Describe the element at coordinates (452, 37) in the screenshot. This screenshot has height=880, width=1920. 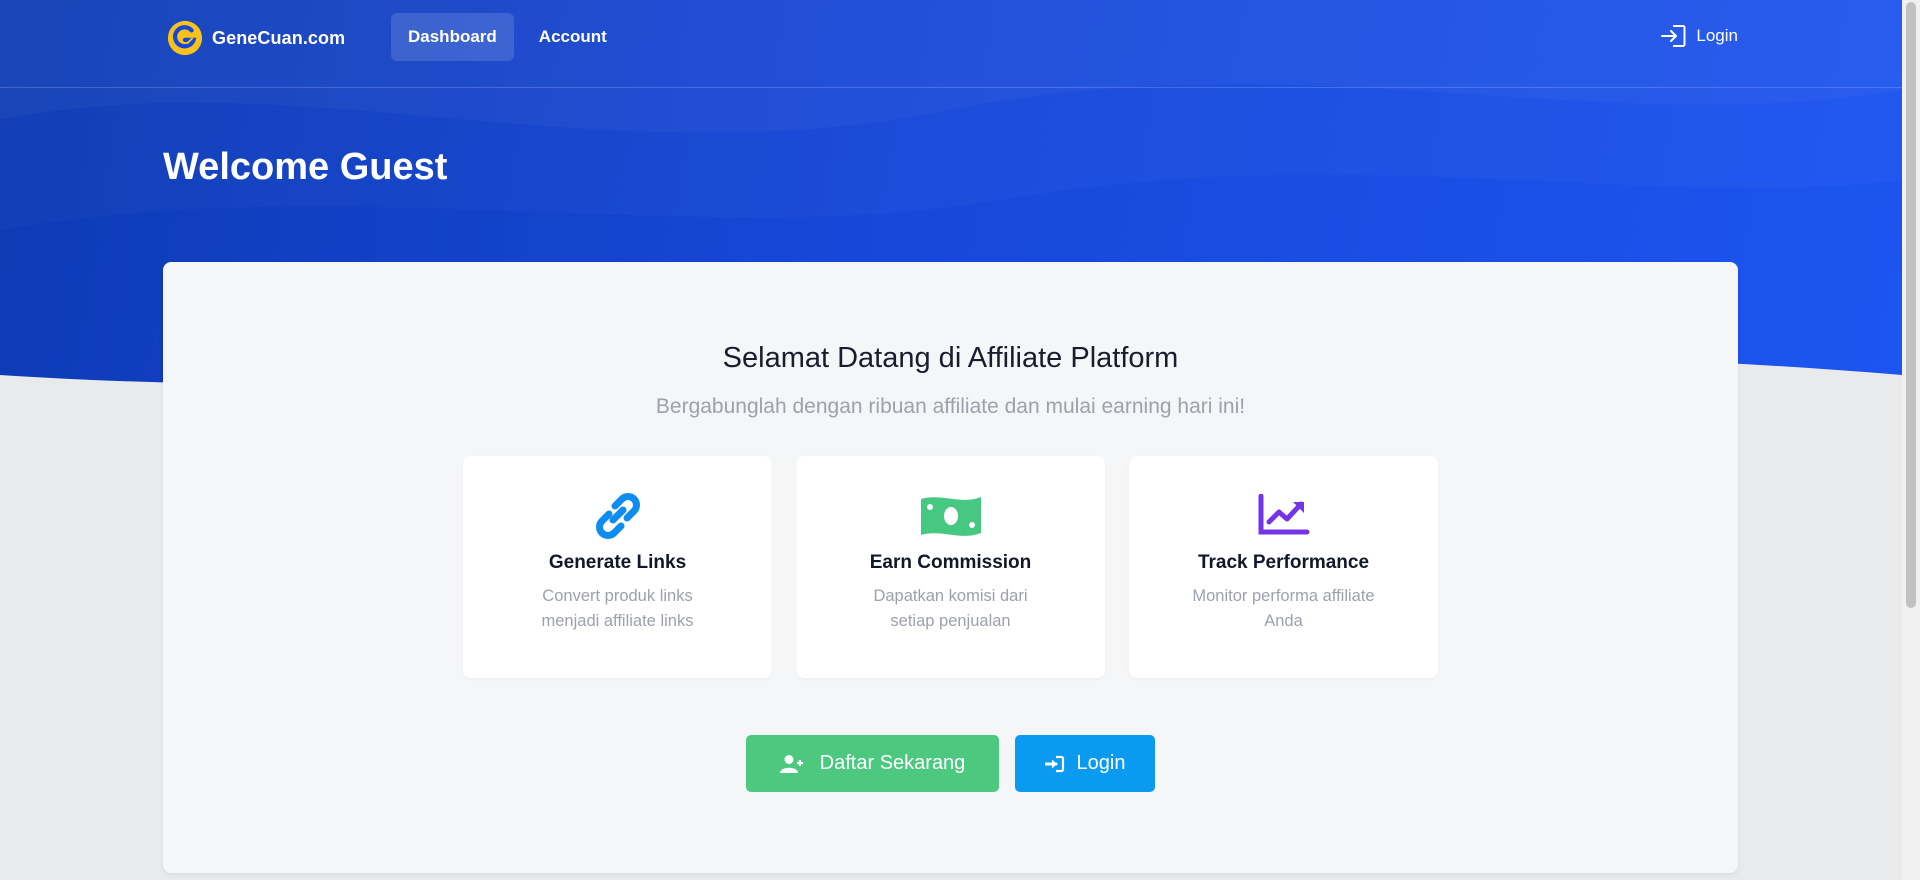
I see `nav-dashboard: Dashboard` at that location.